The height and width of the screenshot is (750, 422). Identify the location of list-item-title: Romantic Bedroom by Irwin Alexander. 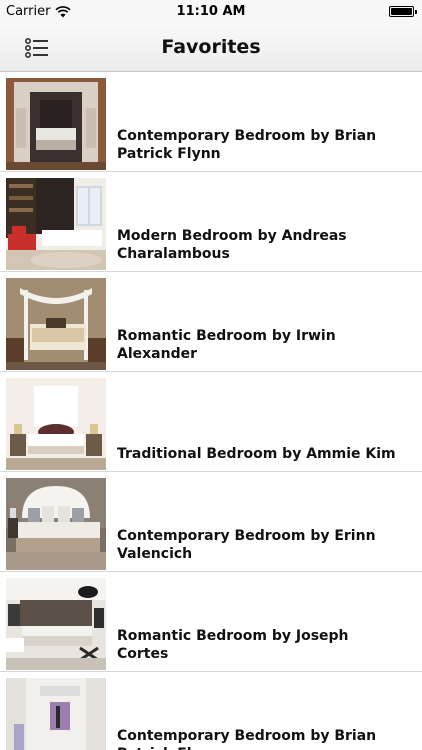
(226, 345).